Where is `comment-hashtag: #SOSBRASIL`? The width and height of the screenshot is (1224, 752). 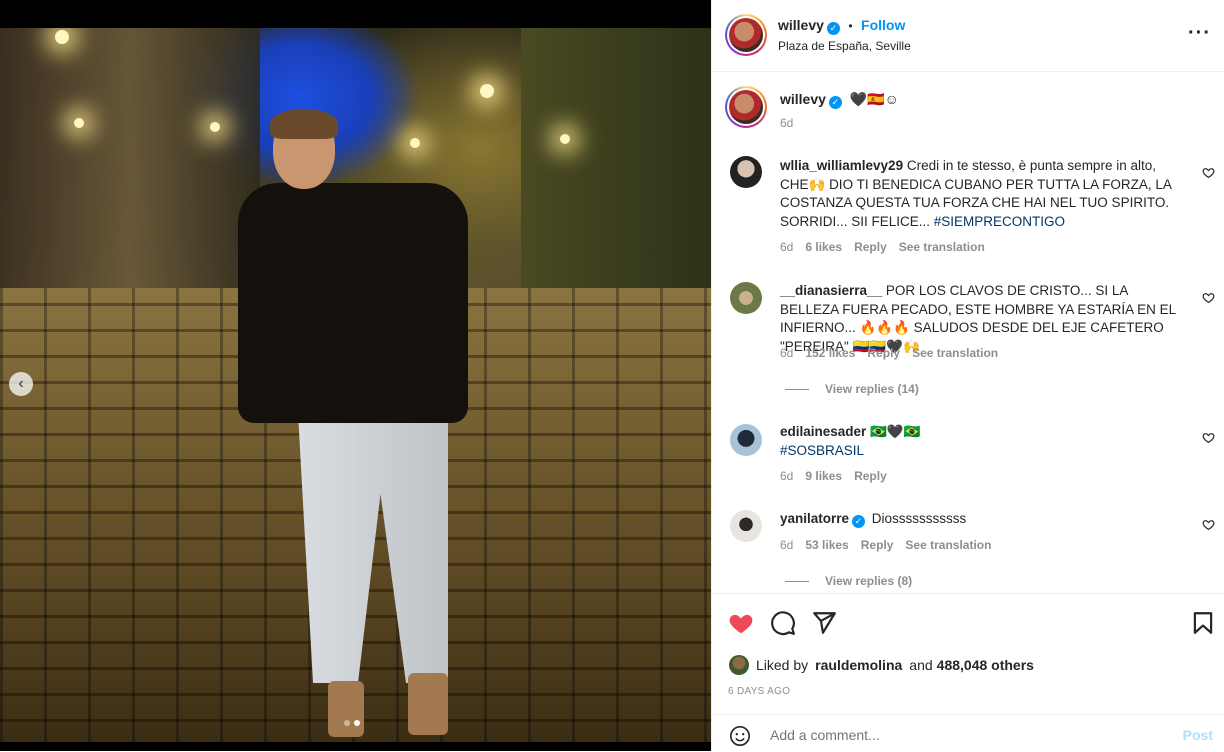 comment-hashtag: #SOSBRASIL is located at coordinates (822, 450).